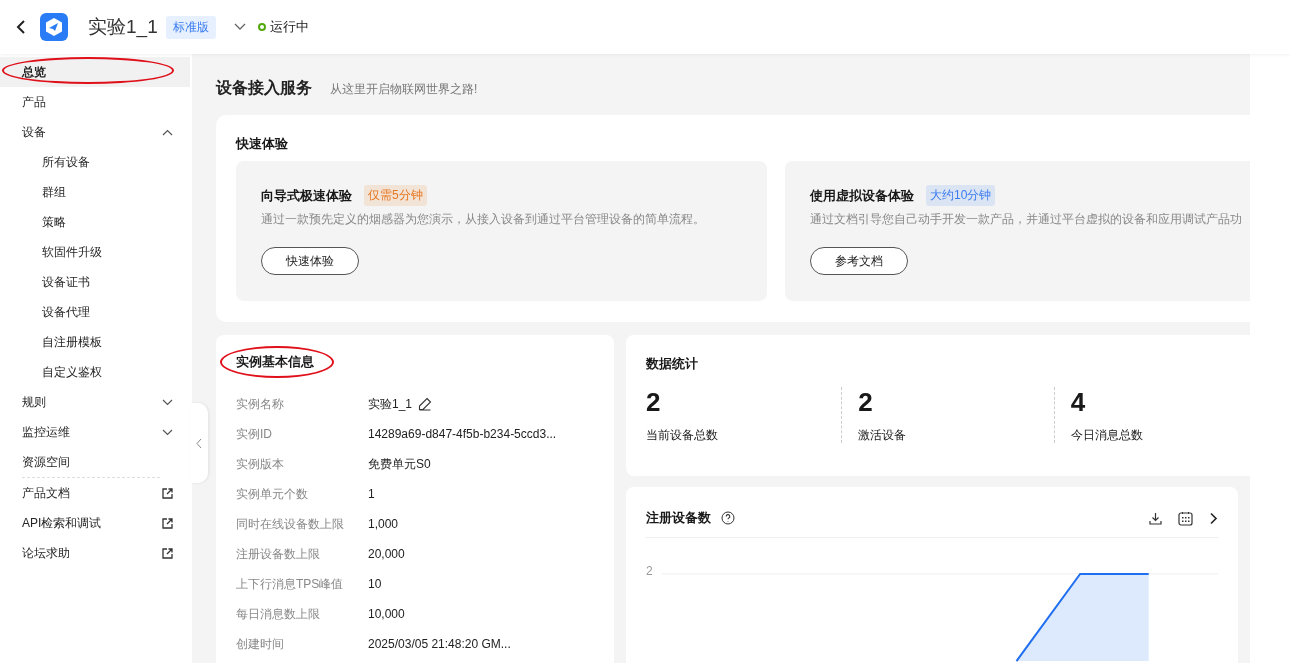  I want to click on info-label: 实例单元个数, so click(272, 494).